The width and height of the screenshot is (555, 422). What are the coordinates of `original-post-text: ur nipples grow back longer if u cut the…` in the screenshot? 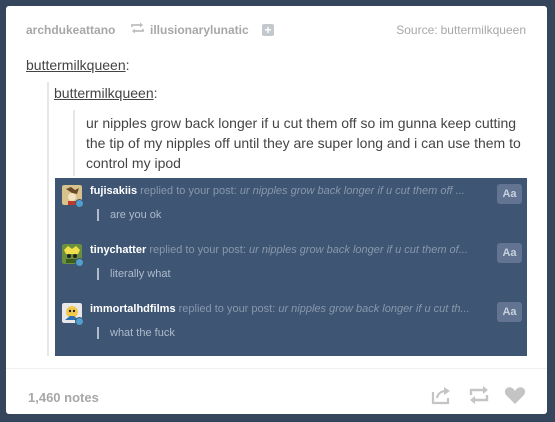 It's located at (303, 143).